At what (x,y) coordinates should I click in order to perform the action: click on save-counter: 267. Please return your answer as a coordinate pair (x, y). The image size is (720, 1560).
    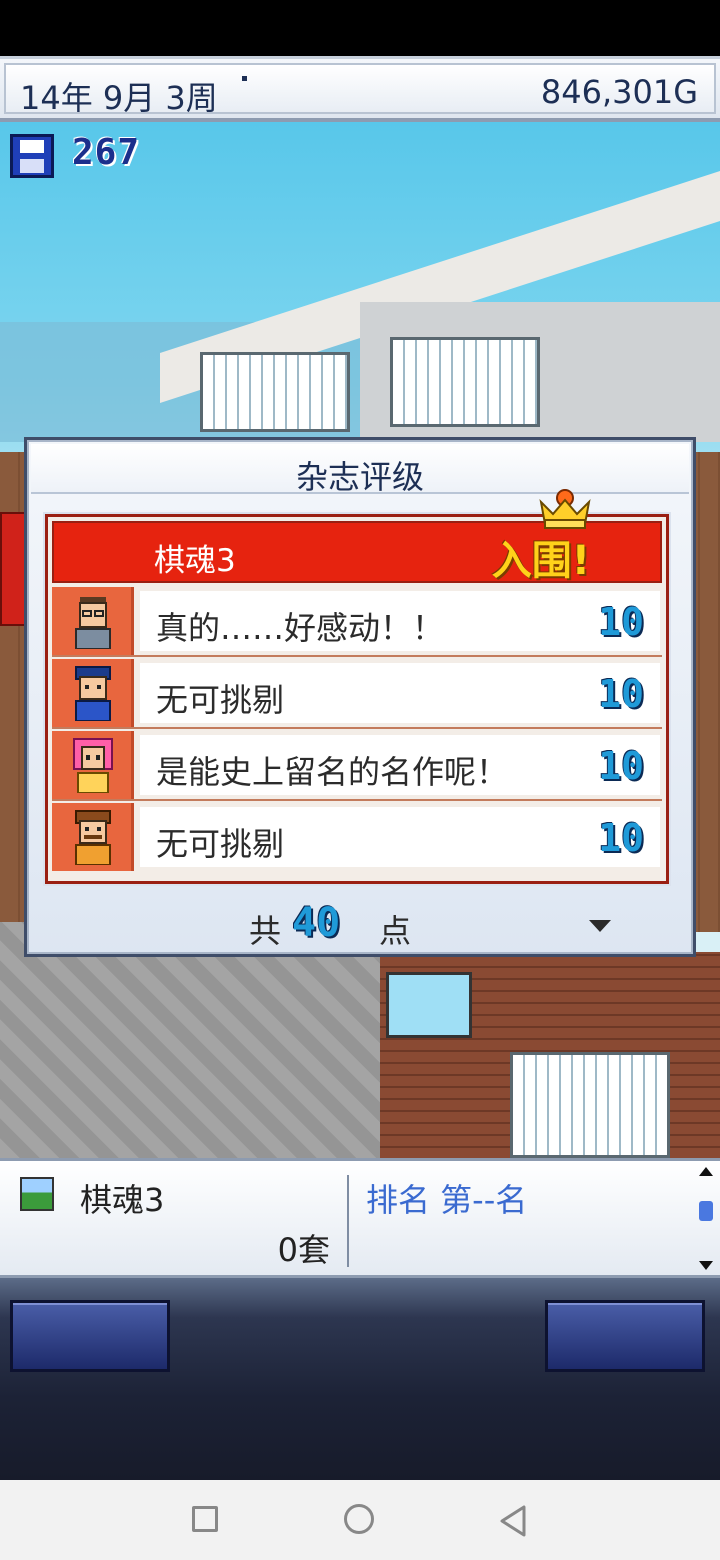
    Looking at the image, I should click on (106, 152).